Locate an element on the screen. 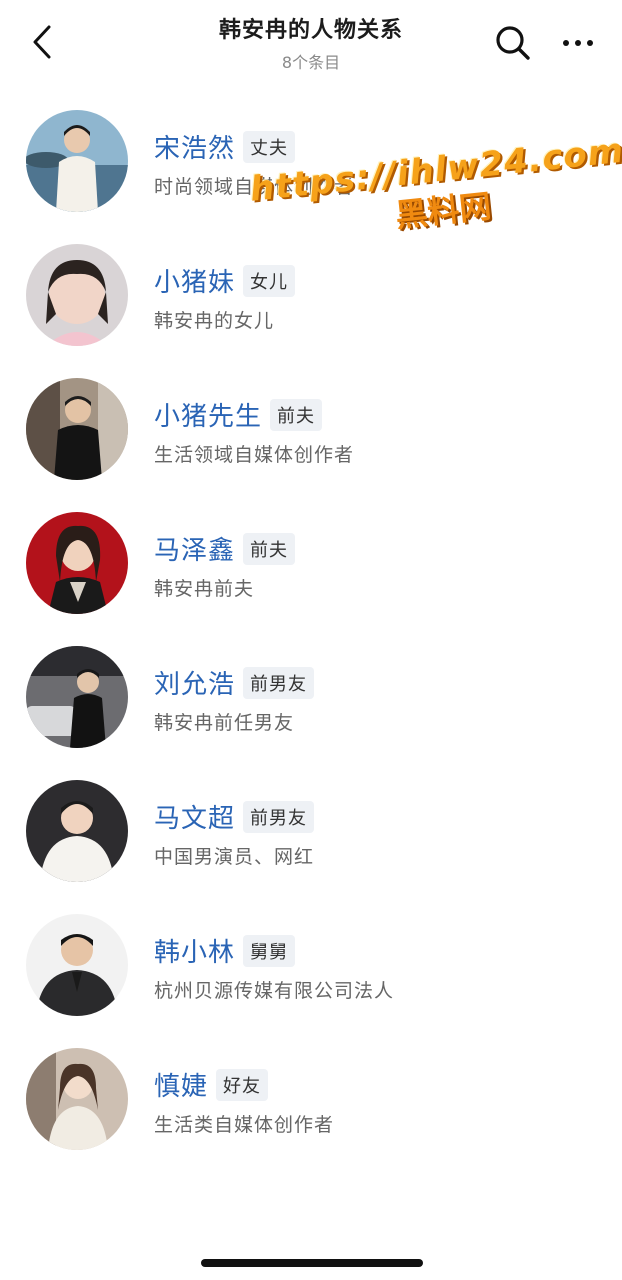 The image size is (622, 1280). name-row: 韩小林 舅舅 is located at coordinates (225, 950).